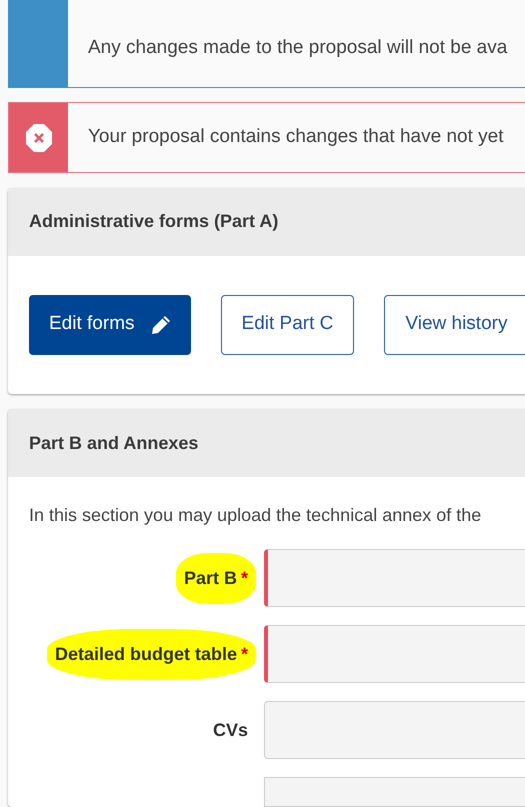  What do you see at coordinates (298, 48) in the screenshot?
I see `alert-text: Any changes made to the proposal will not be ava` at bounding box center [298, 48].